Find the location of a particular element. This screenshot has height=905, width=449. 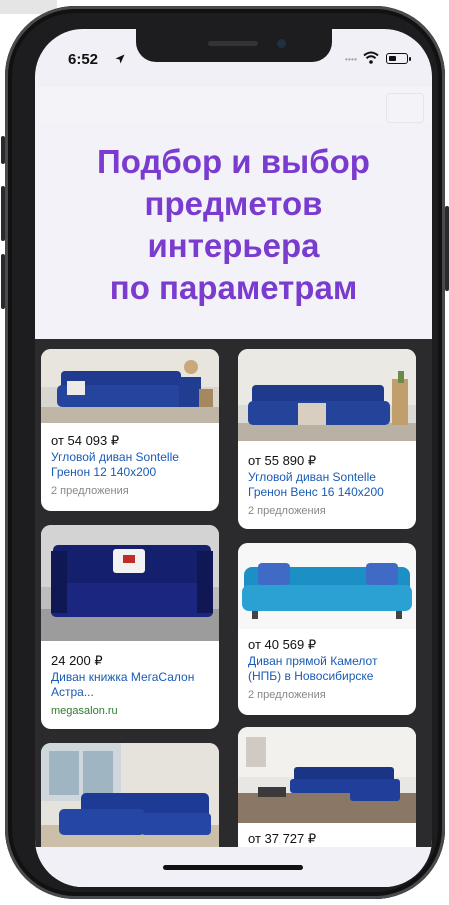

wifi-icon is located at coordinates (371, 57).